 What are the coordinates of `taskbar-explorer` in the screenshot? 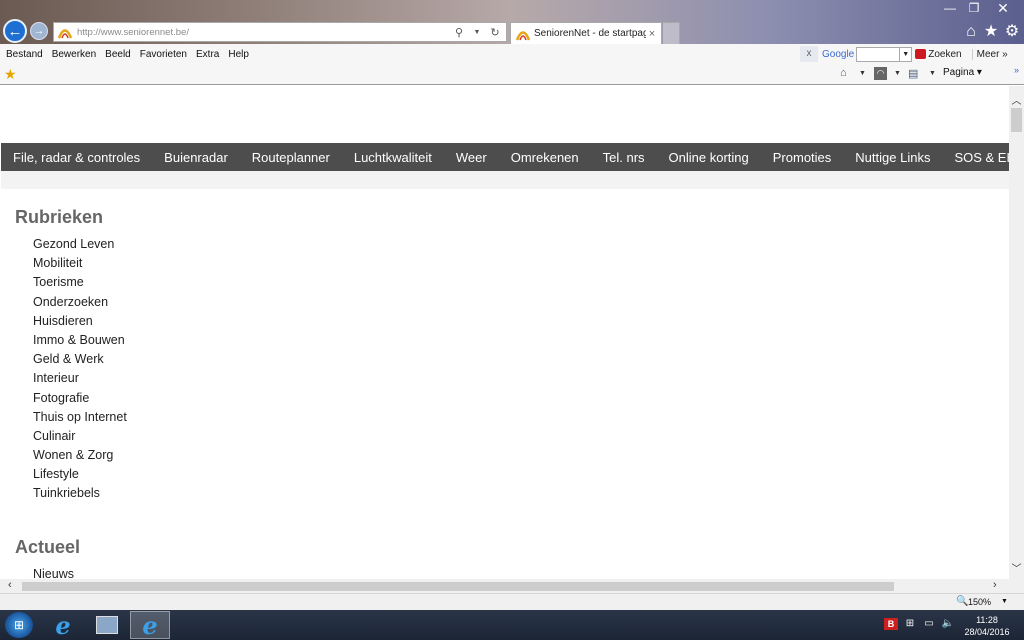 It's located at (107, 625).